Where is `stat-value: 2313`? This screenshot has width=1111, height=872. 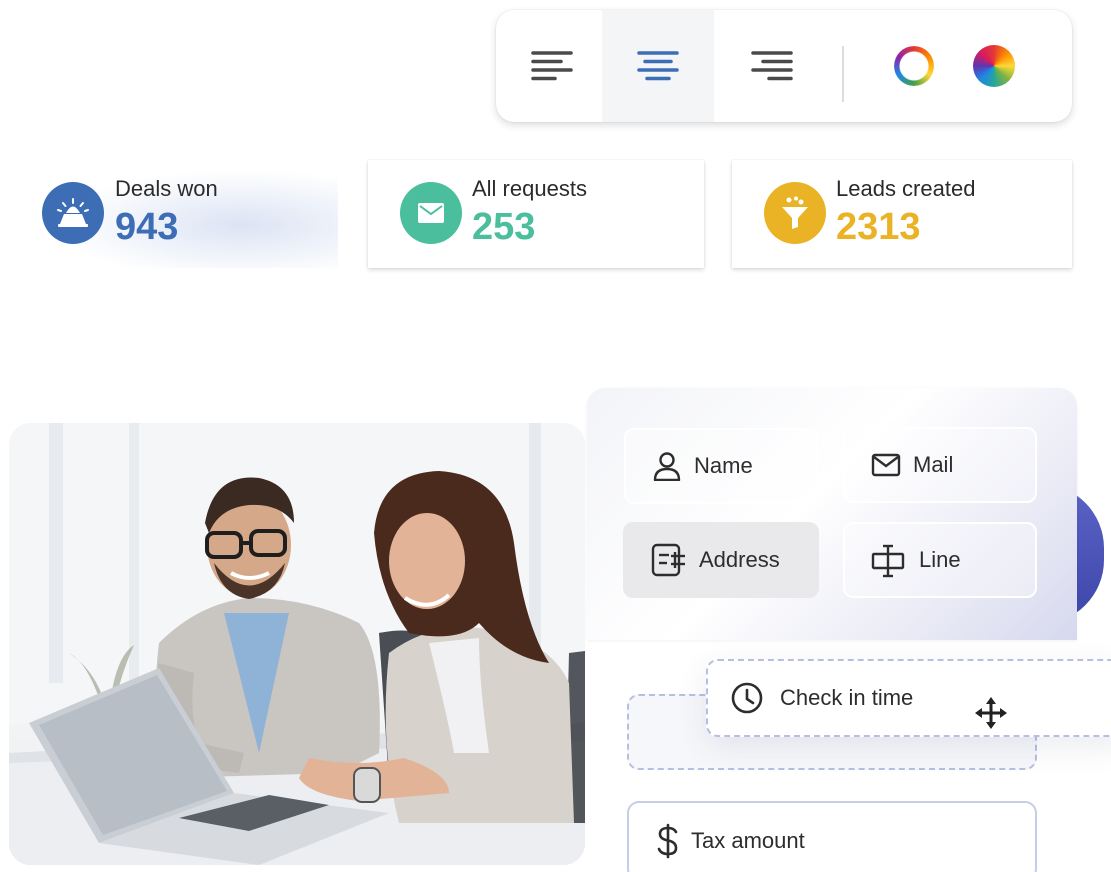
stat-value: 2313 is located at coordinates (878, 227).